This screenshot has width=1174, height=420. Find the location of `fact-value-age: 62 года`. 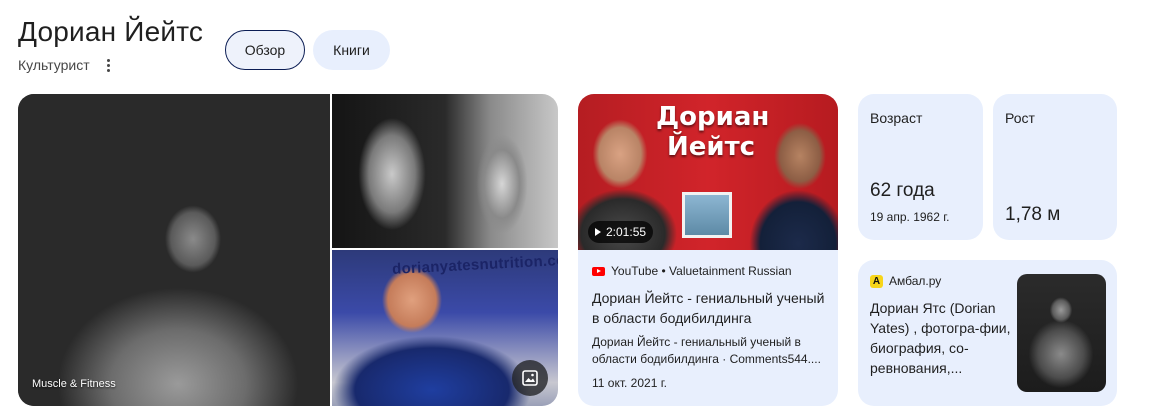

fact-value-age: 62 года is located at coordinates (902, 190).